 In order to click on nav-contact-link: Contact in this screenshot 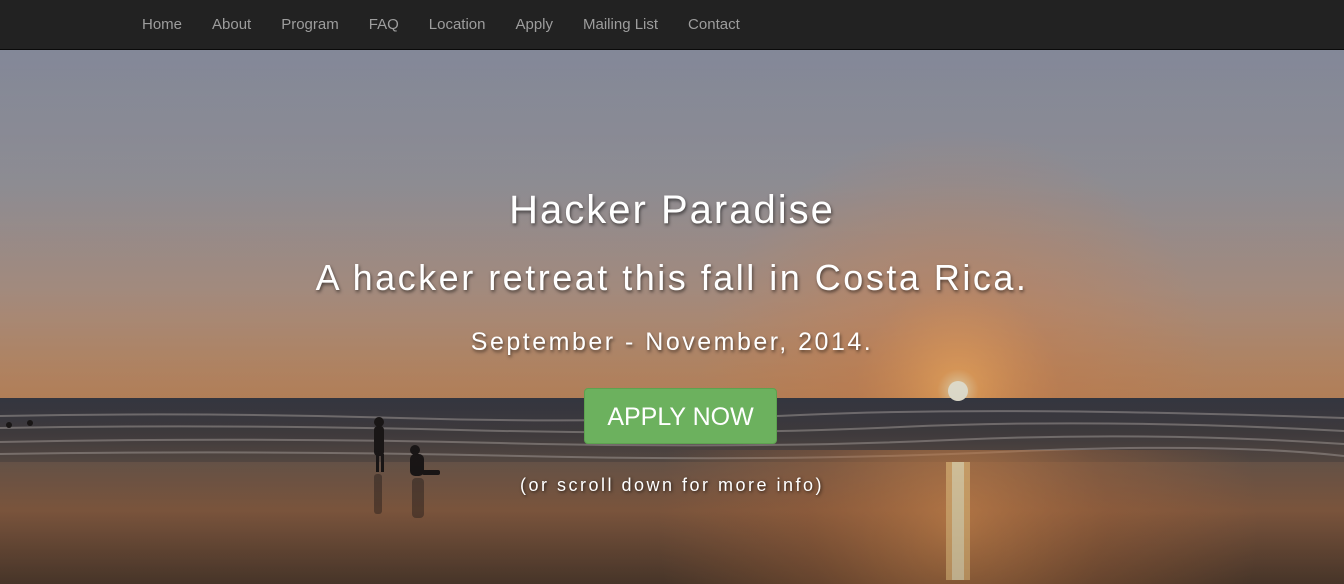, I will do `click(714, 24)`.